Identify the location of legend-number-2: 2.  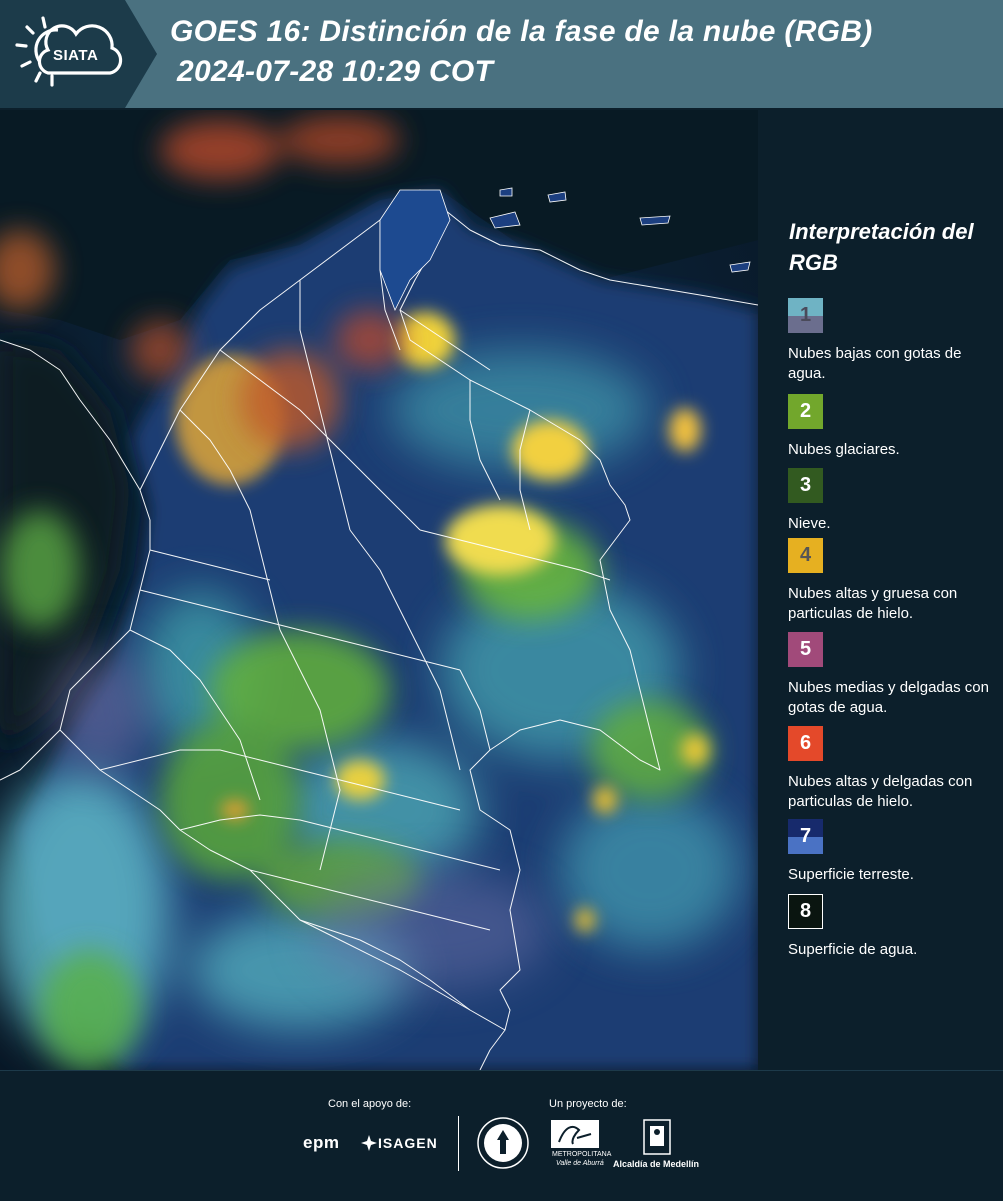
(805, 411).